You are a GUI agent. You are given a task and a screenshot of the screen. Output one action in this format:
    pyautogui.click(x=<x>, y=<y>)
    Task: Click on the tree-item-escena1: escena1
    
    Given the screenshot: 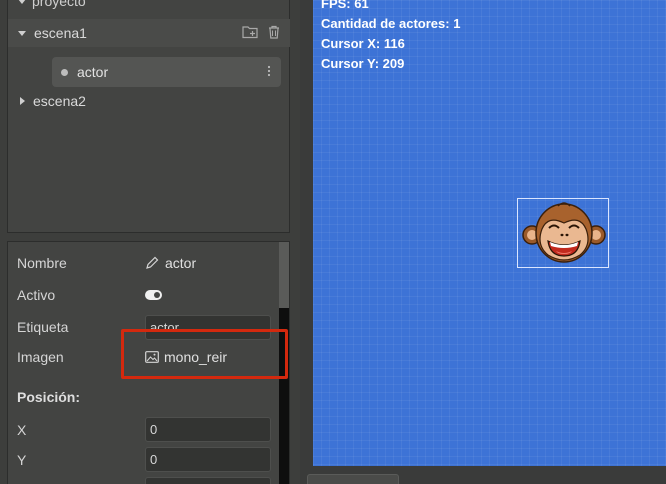 What is the action you would take?
    pyautogui.click(x=149, y=33)
    